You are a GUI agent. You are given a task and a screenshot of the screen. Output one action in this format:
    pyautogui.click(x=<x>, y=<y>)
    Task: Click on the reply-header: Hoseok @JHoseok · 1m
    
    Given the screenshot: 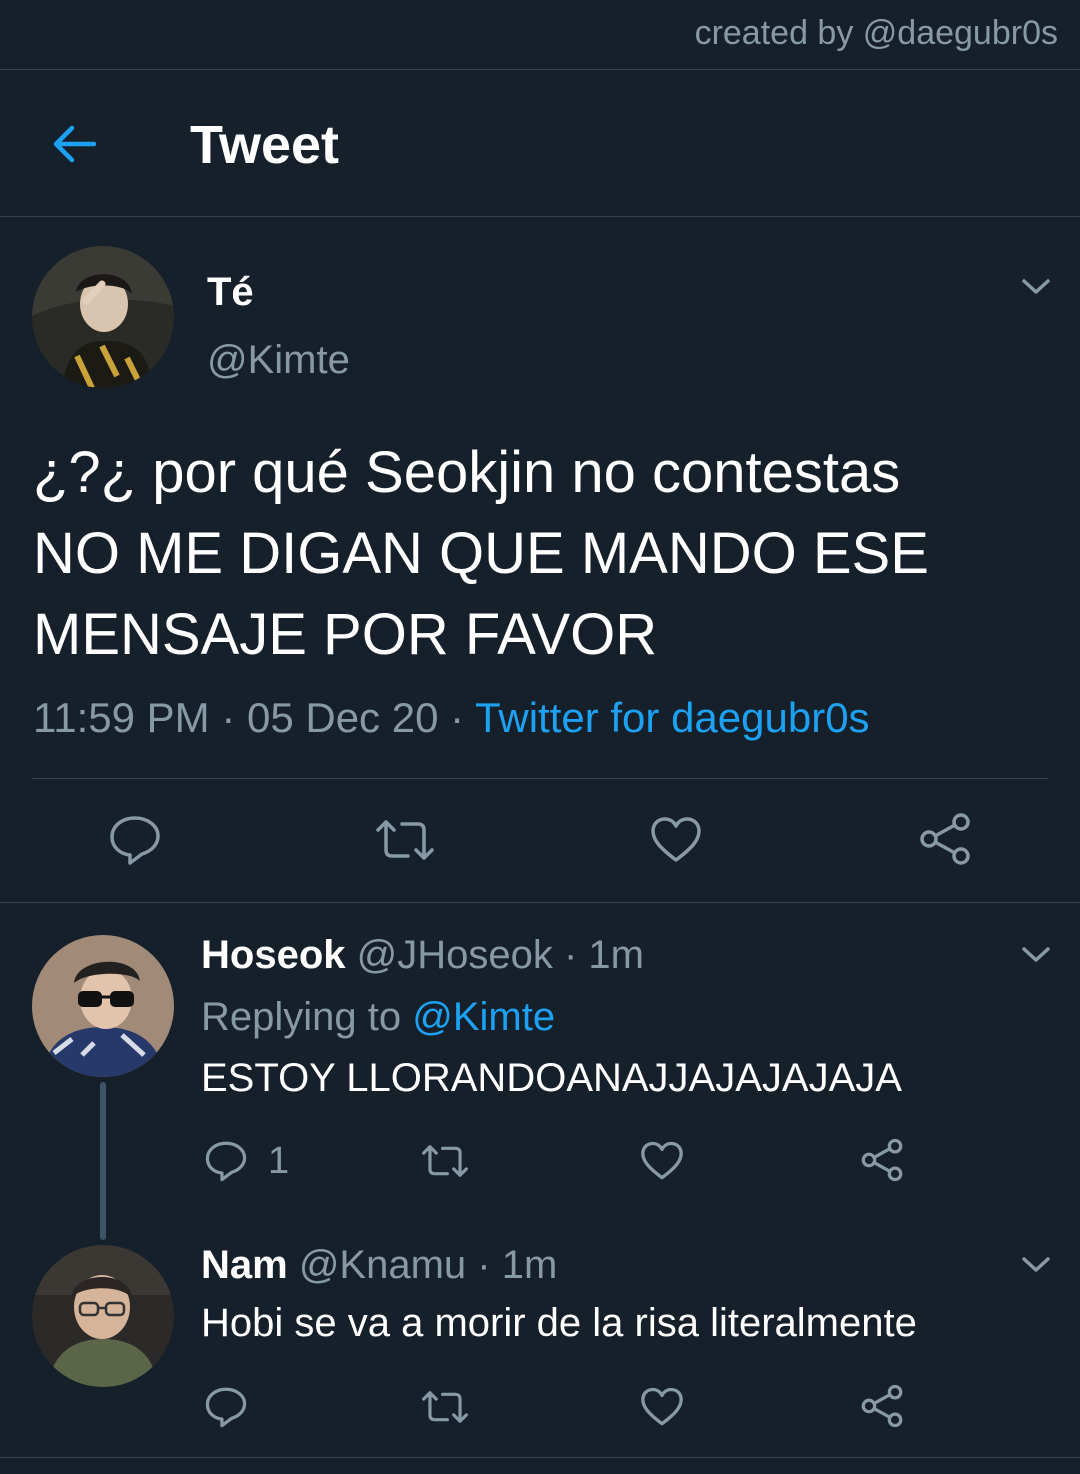 What is the action you would take?
    pyautogui.click(x=422, y=955)
    